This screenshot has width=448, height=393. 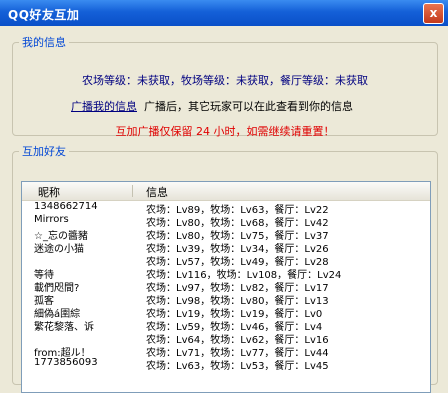 I want to click on column-divider, so click(x=132, y=191).